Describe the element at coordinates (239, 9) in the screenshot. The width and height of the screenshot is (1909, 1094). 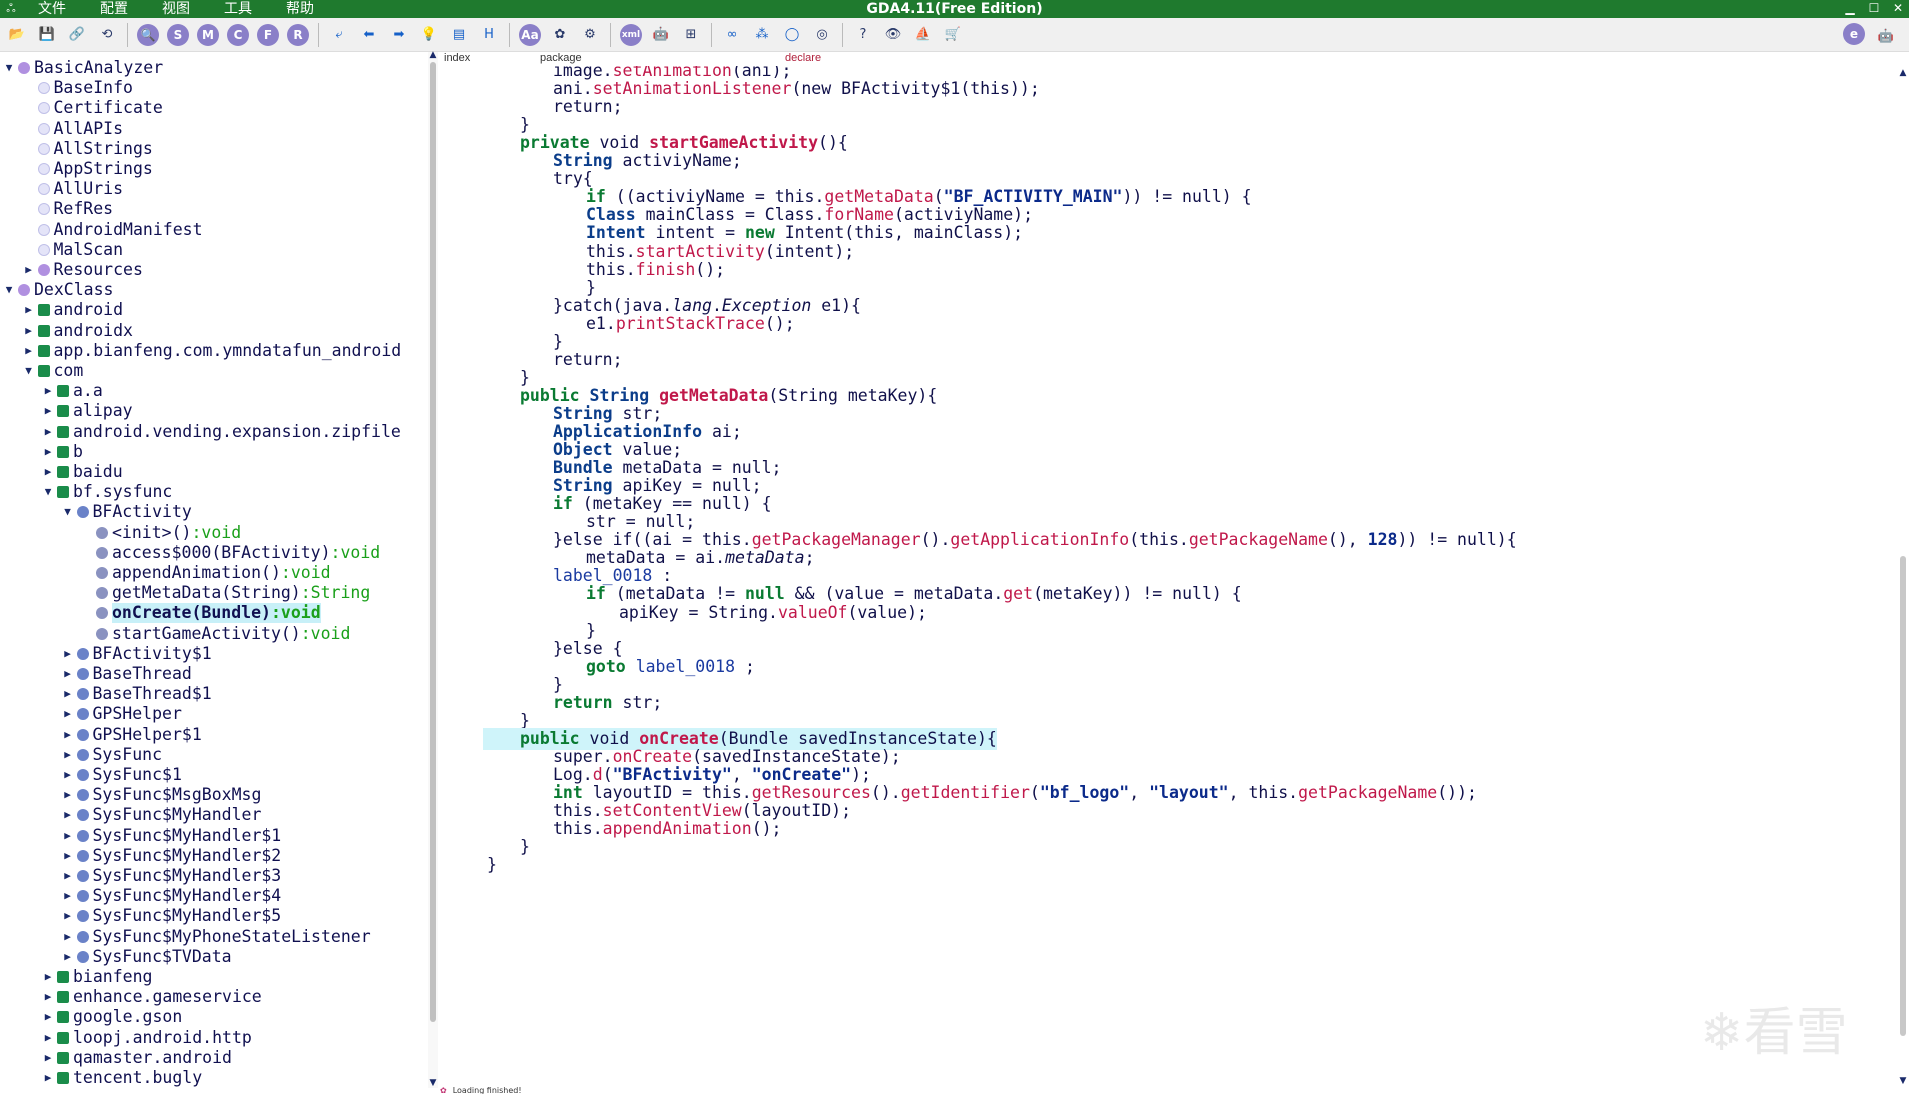
I see `menu-tools: 工具` at that location.